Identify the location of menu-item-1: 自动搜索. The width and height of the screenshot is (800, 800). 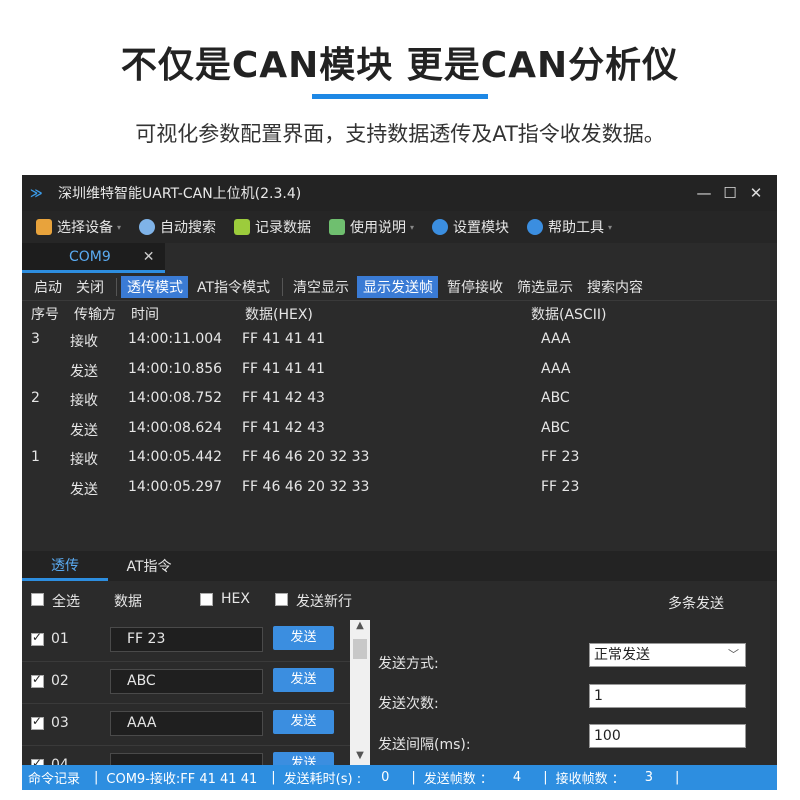
(177, 227).